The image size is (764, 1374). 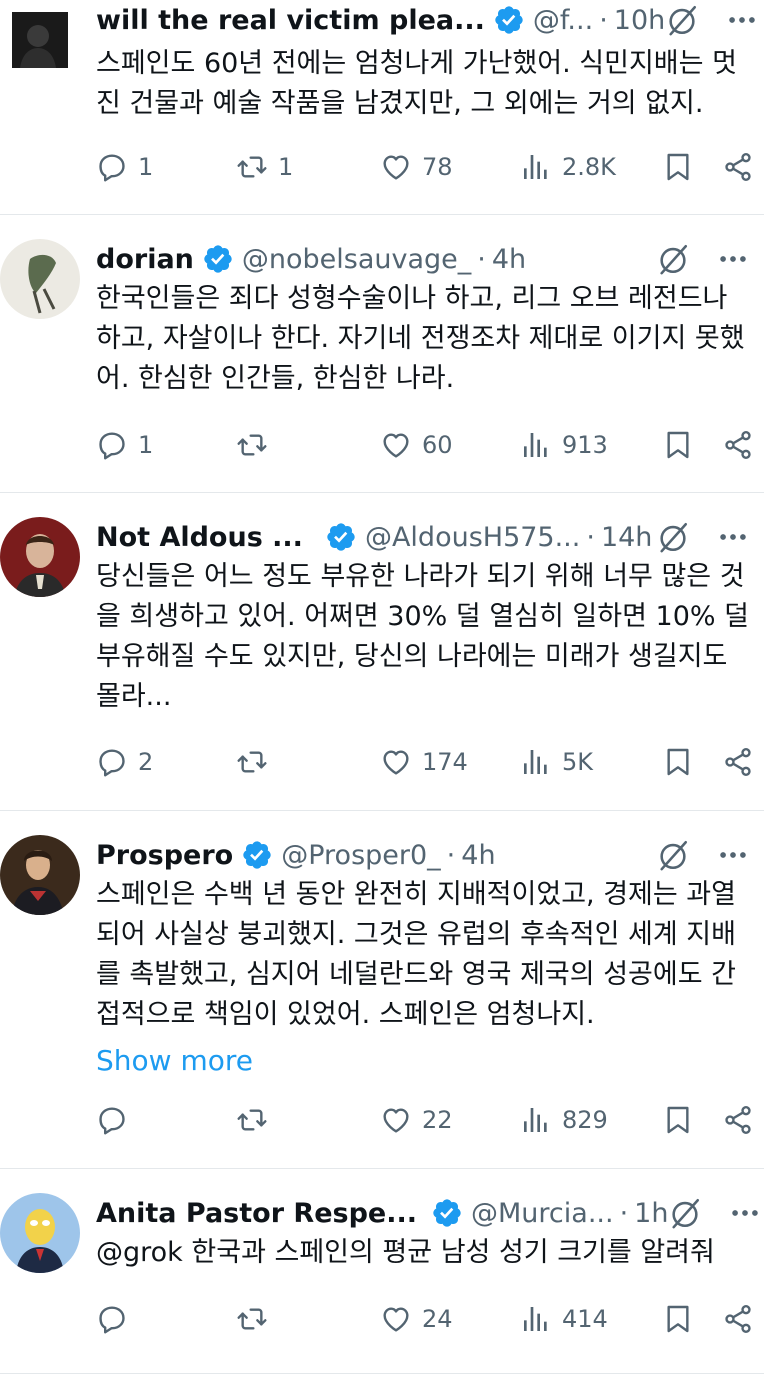 What do you see at coordinates (360, 855) in the screenshot?
I see `handle: @Prosper0_` at bounding box center [360, 855].